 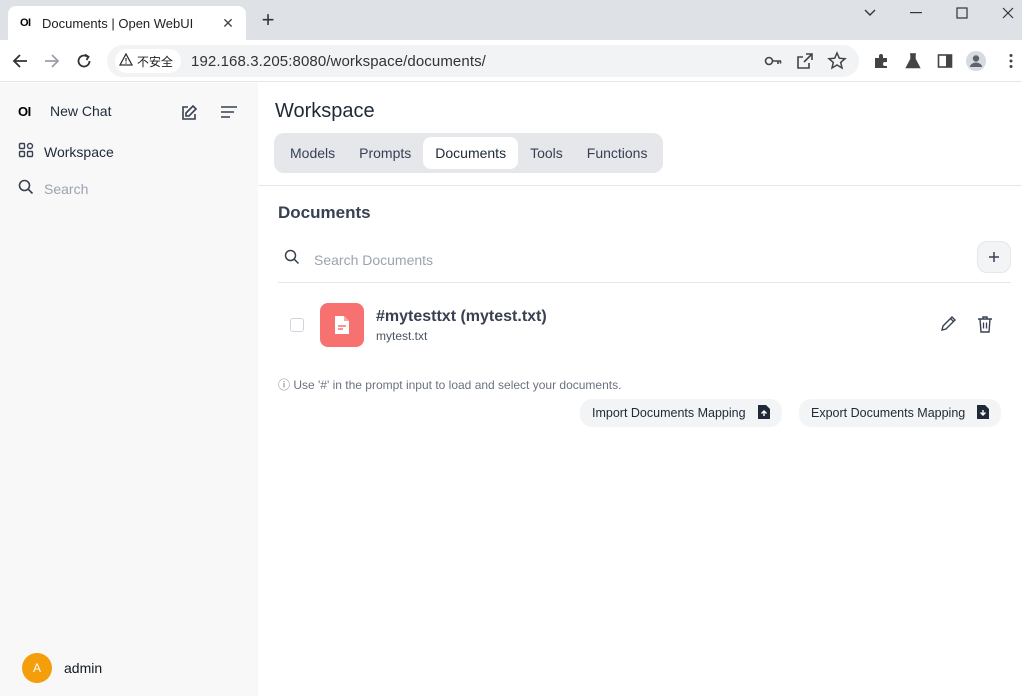 What do you see at coordinates (83, 668) in the screenshot?
I see `user-name: admin` at bounding box center [83, 668].